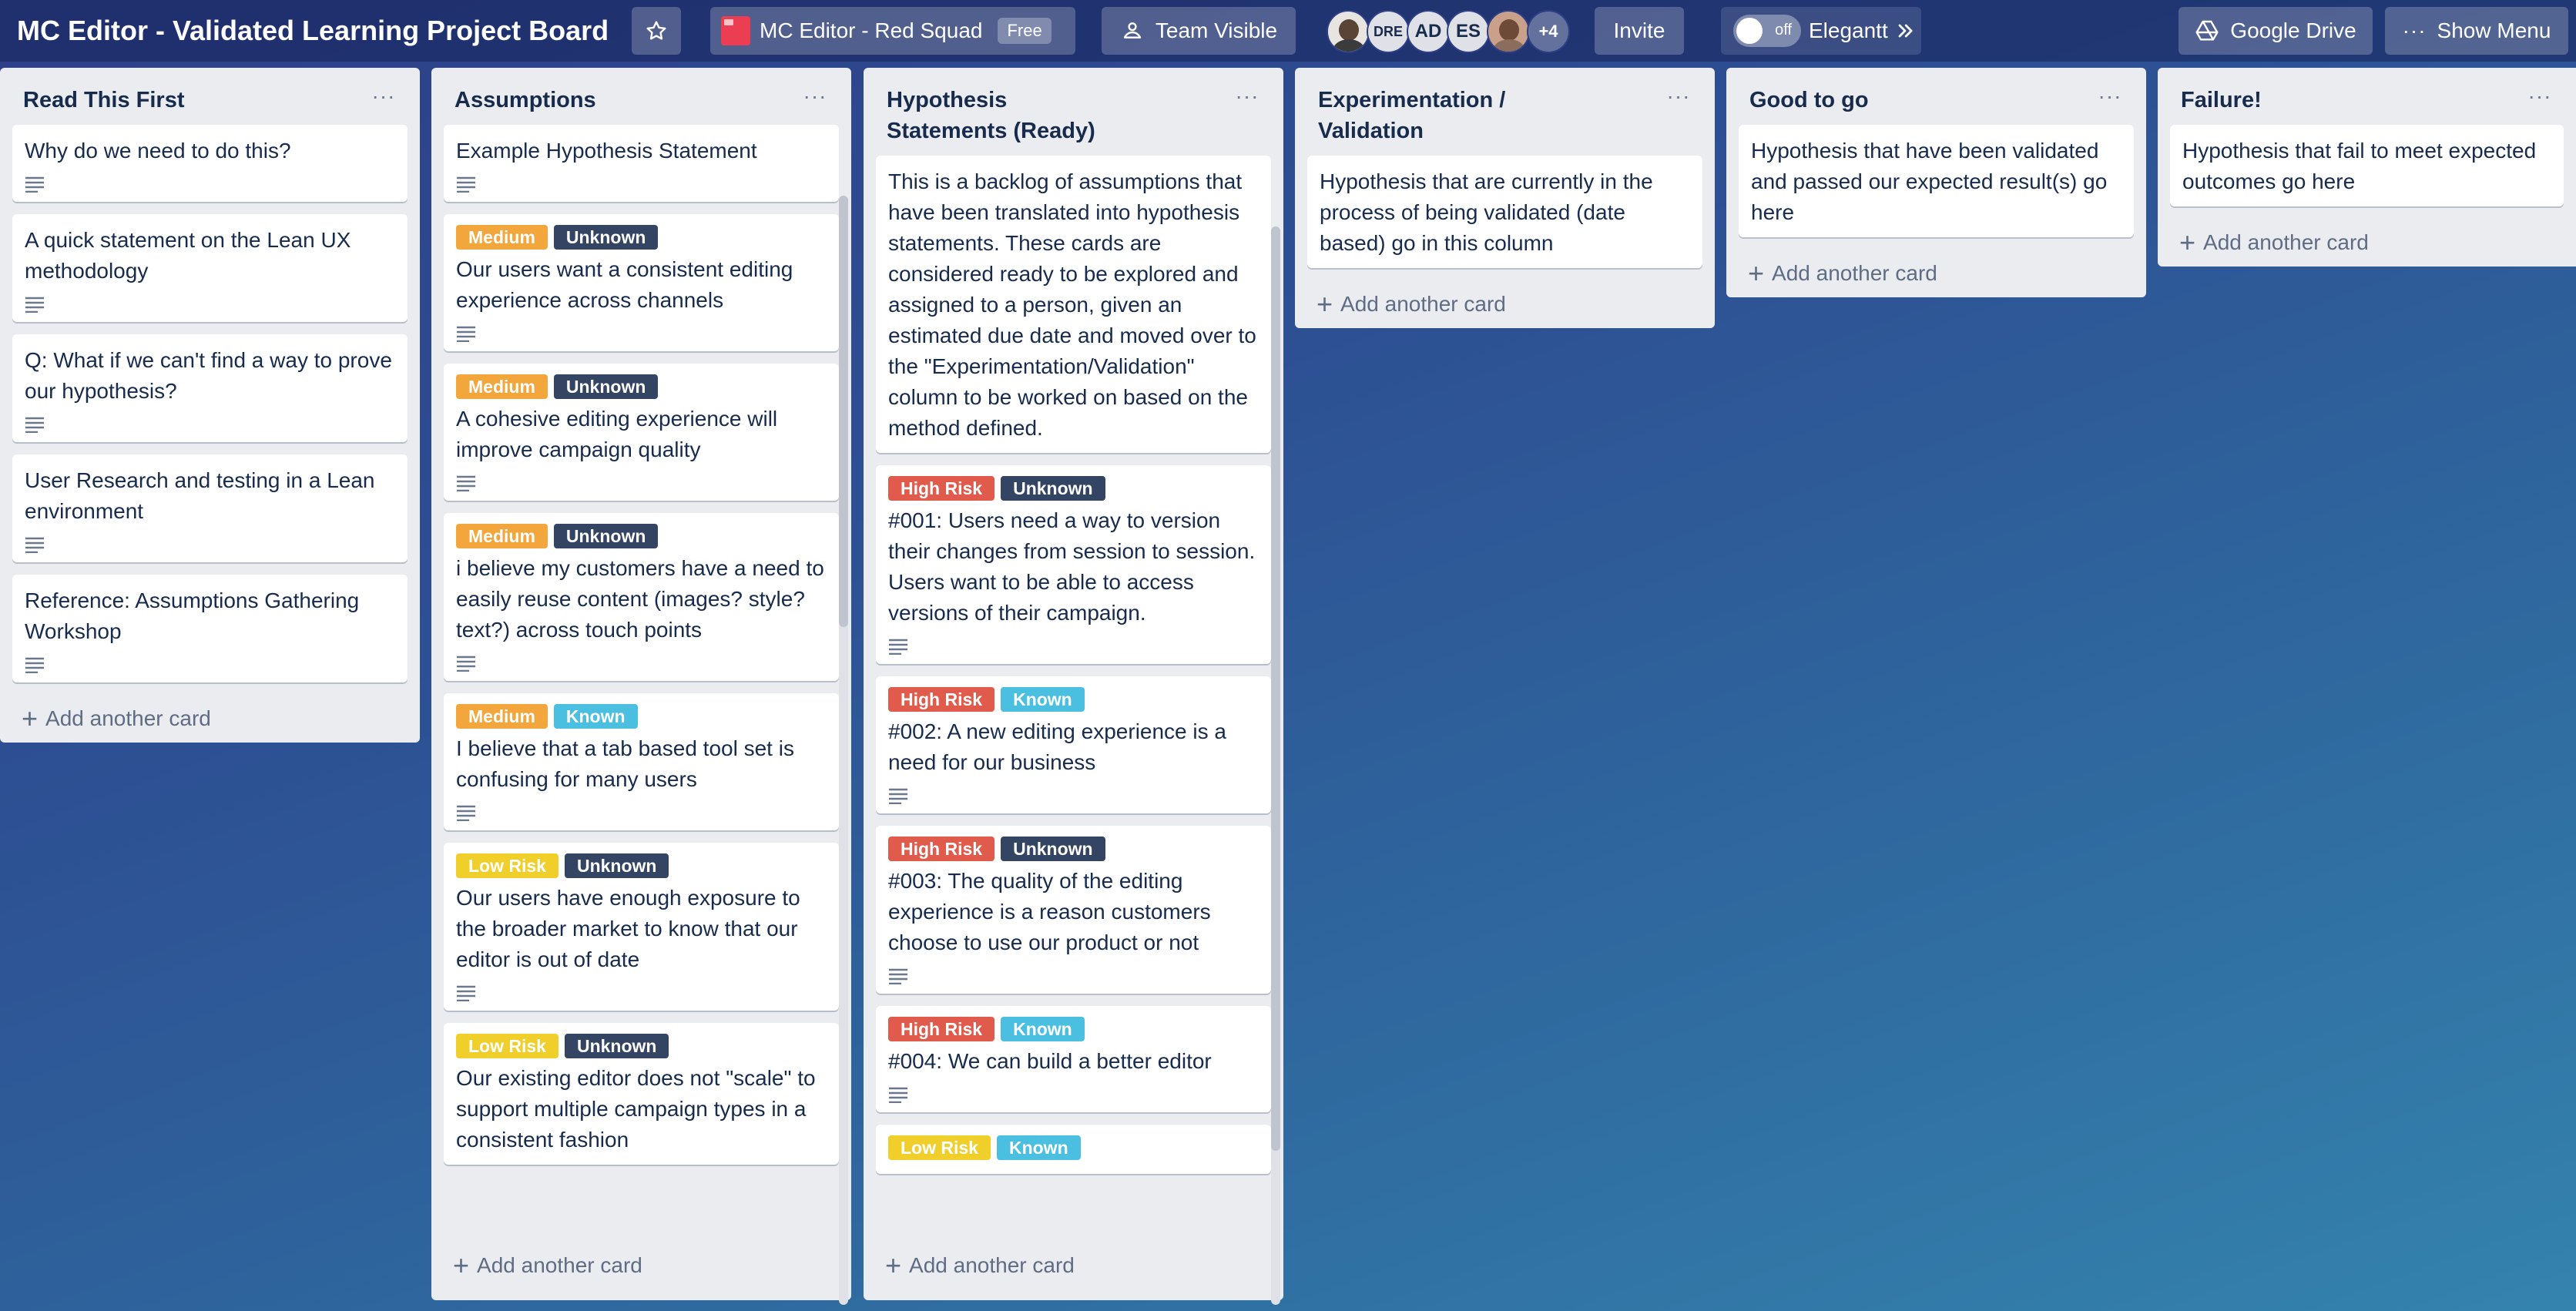 The image size is (2576, 1311). I want to click on list-title: Good to go, so click(1913, 101).